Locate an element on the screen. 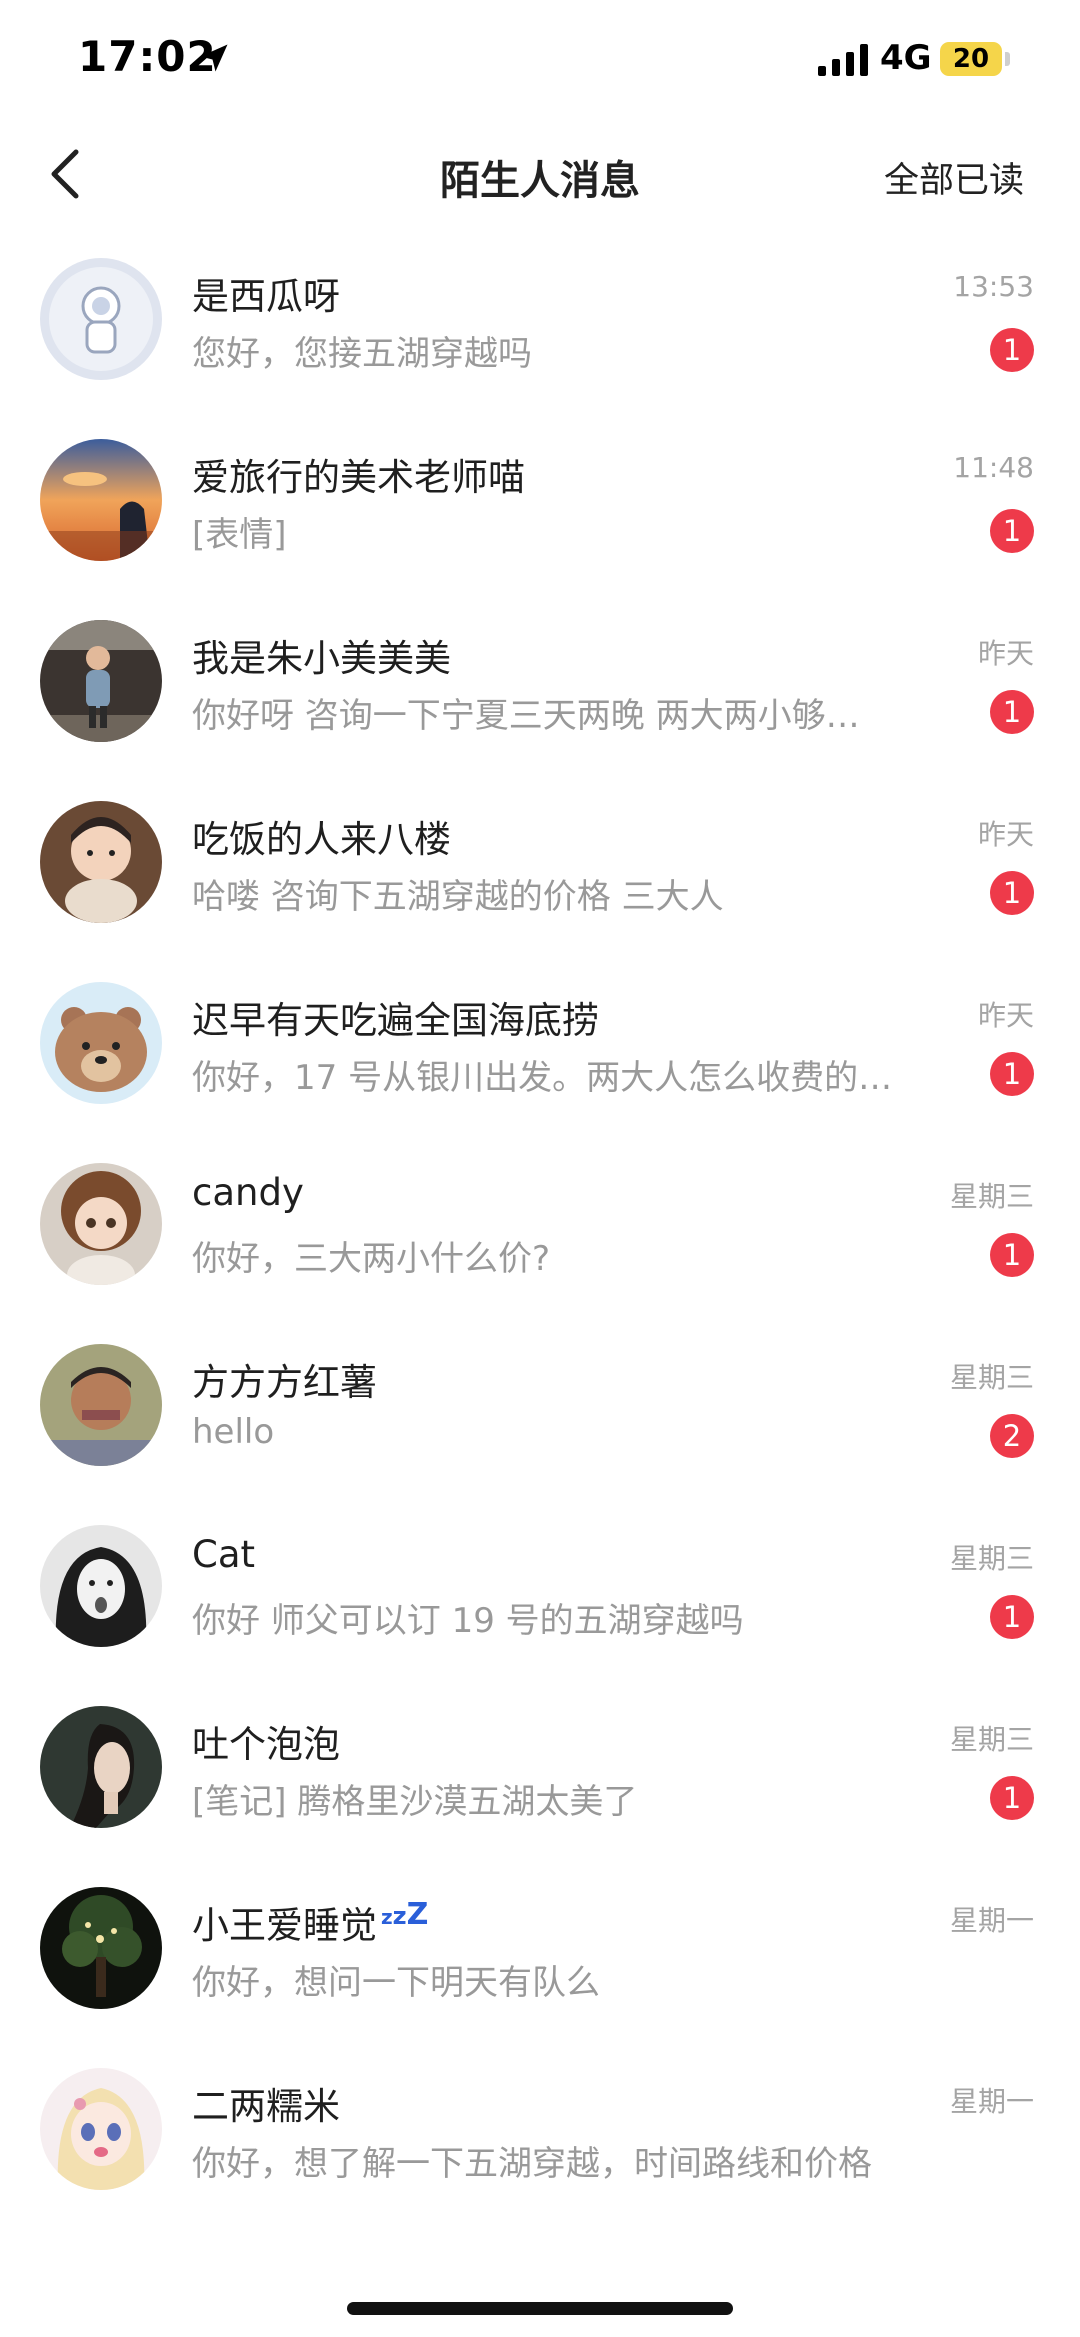  message-time: 11:48 is located at coordinates (993, 467).